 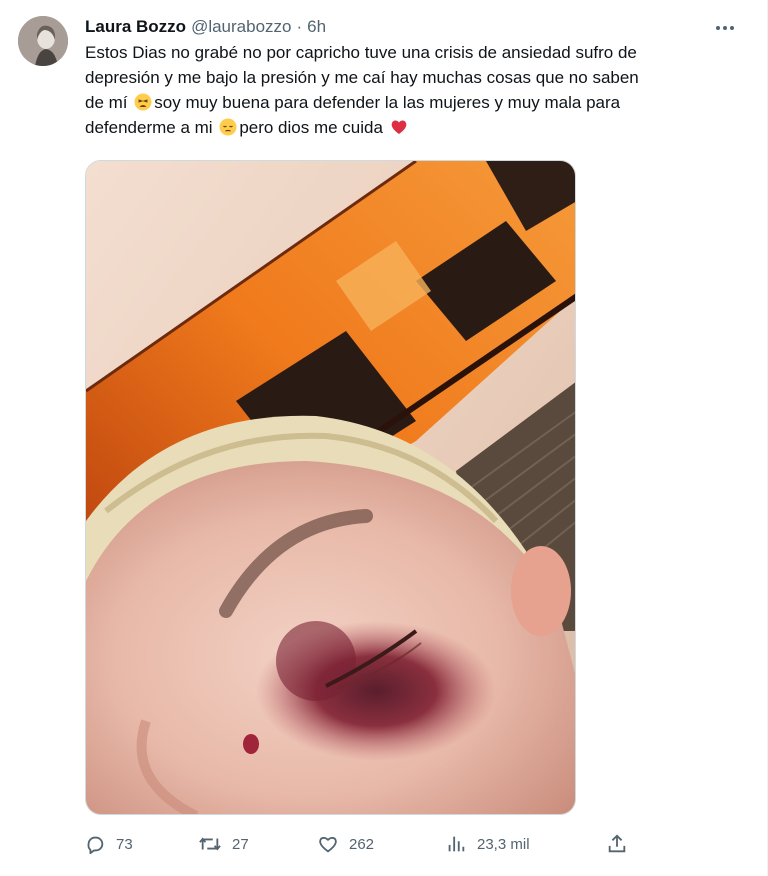 I want to click on more-options-button, so click(x=725, y=27).